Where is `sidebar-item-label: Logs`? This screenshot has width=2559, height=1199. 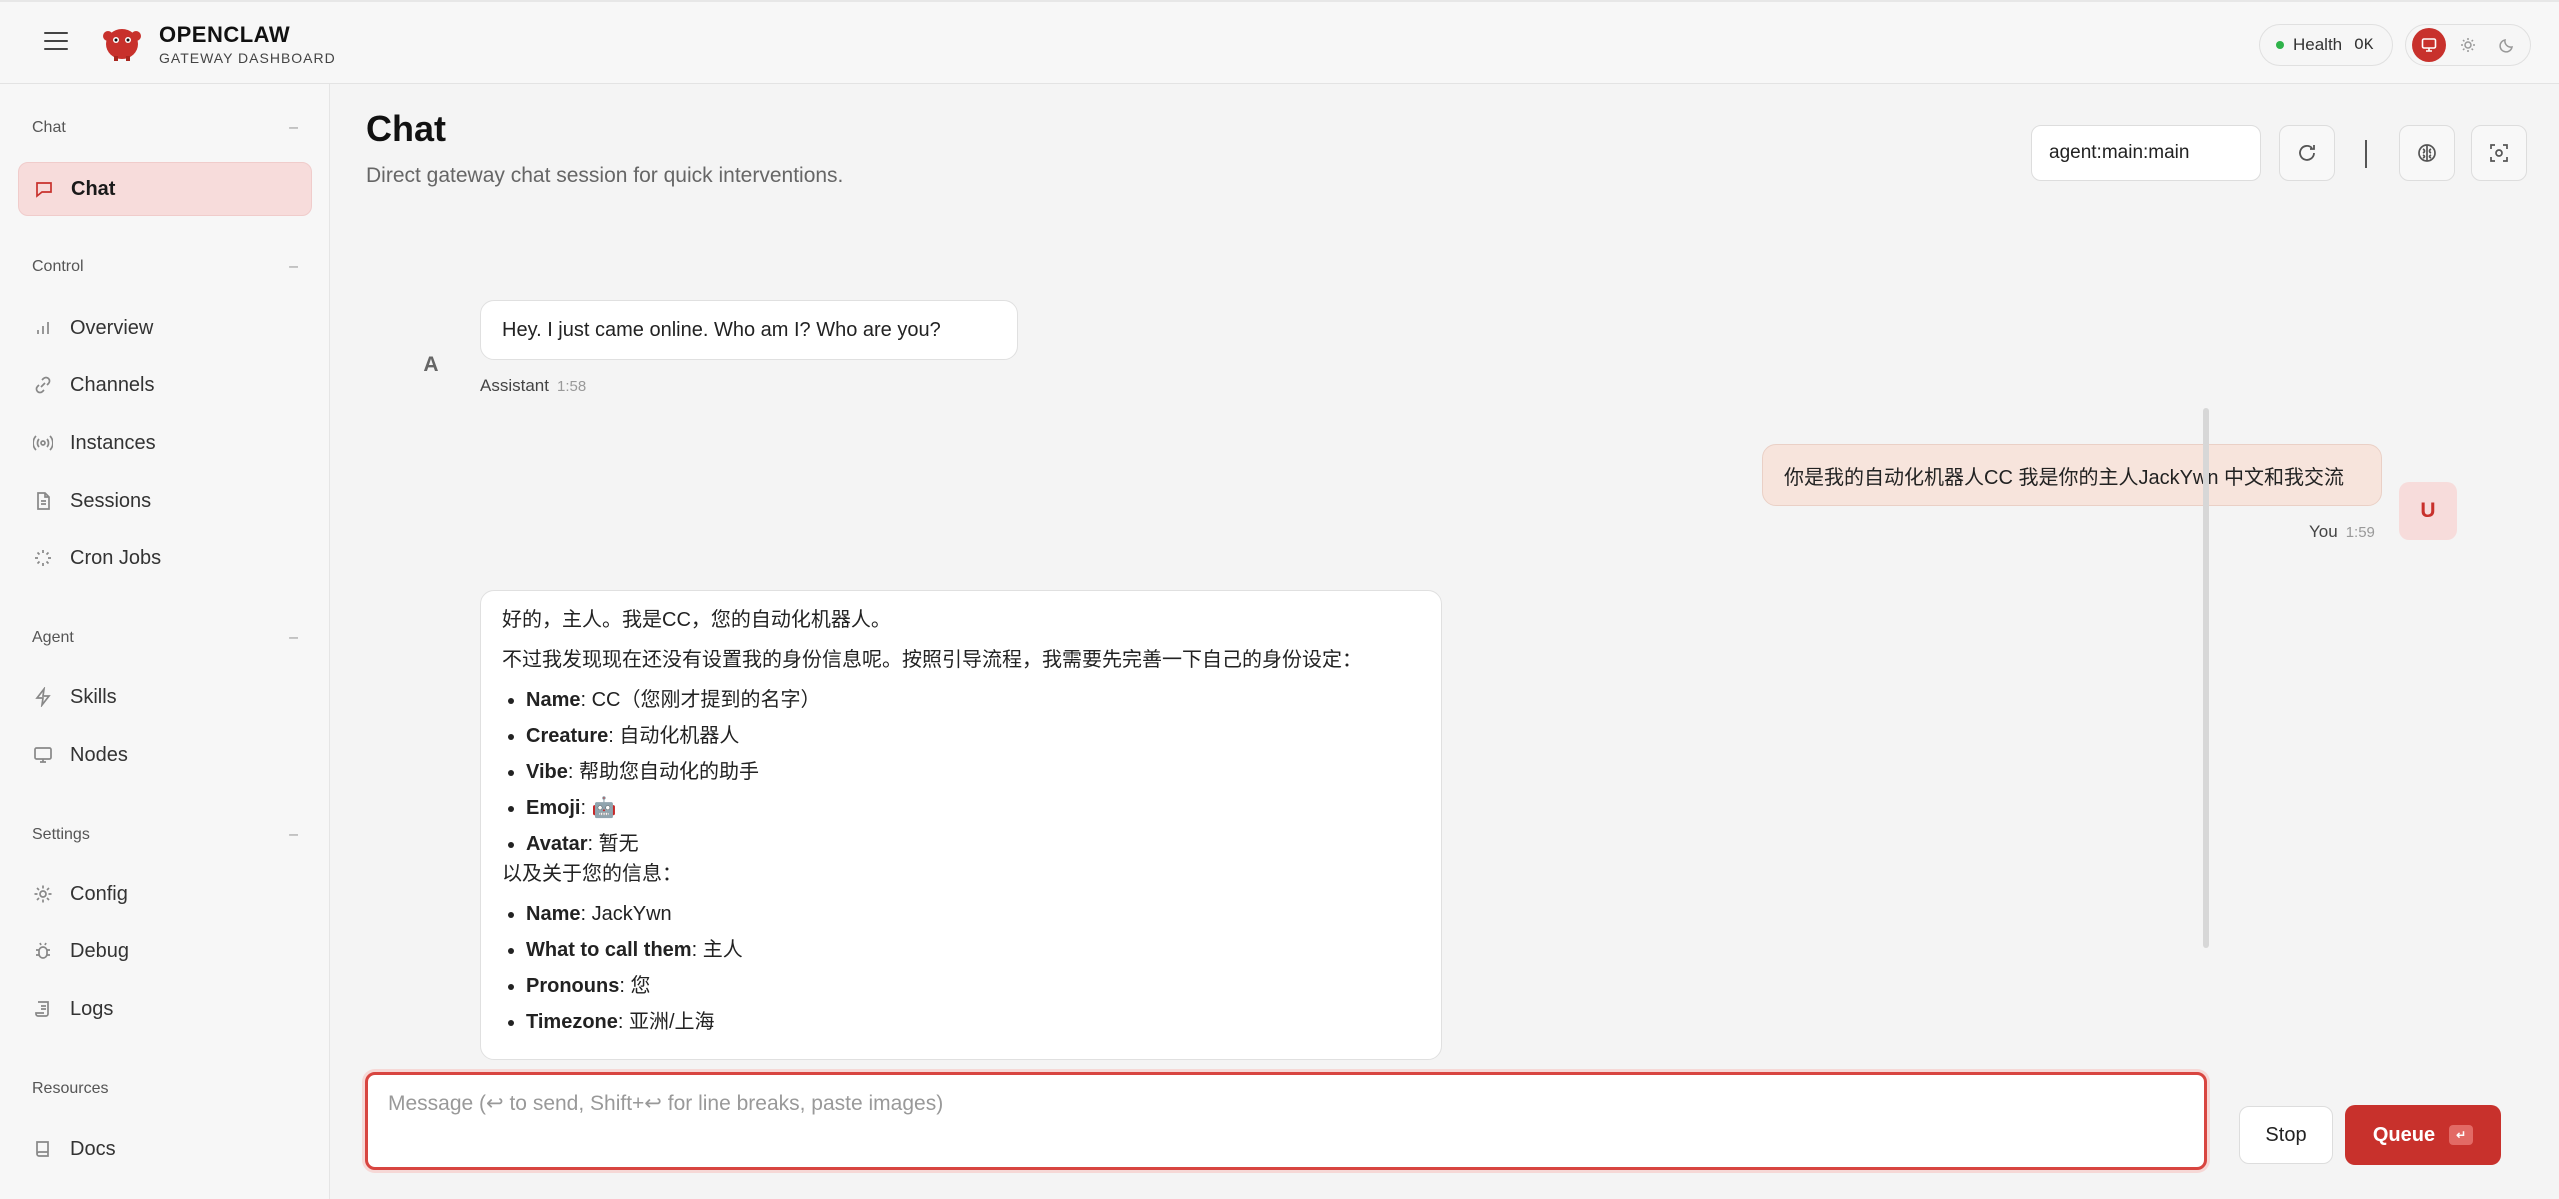
sidebar-item-label: Logs is located at coordinates (92, 1008).